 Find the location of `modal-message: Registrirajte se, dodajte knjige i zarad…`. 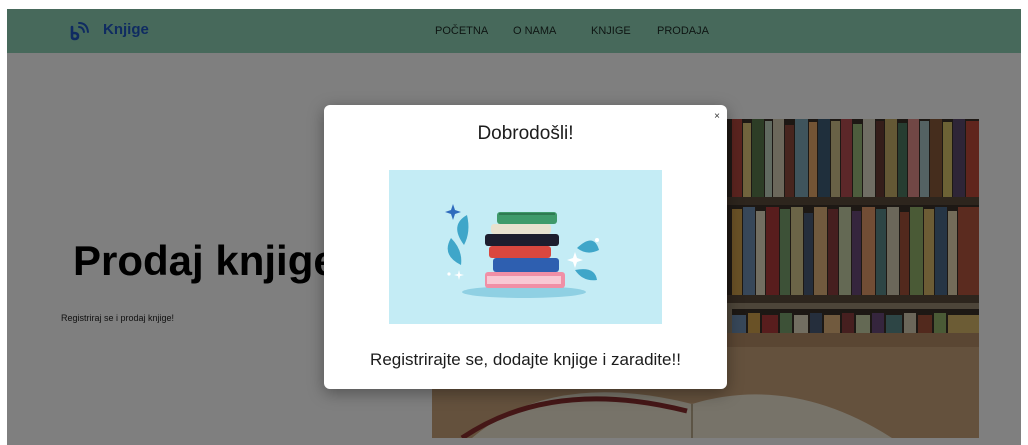

modal-message: Registrirajte se, dodajte knjige i zarad… is located at coordinates (525, 359).